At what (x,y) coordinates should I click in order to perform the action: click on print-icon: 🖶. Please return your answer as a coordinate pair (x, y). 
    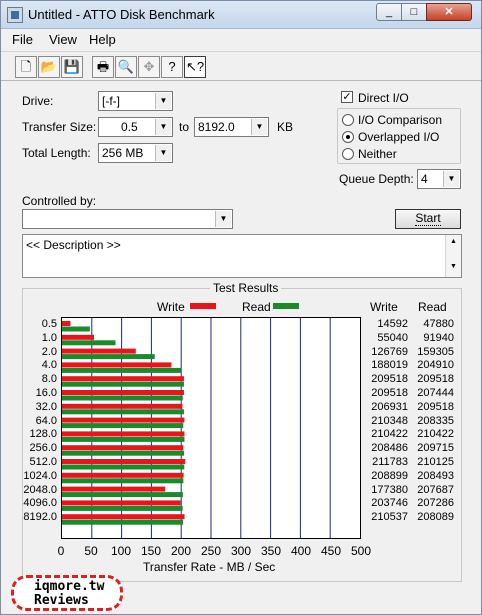
    Looking at the image, I should click on (103, 67).